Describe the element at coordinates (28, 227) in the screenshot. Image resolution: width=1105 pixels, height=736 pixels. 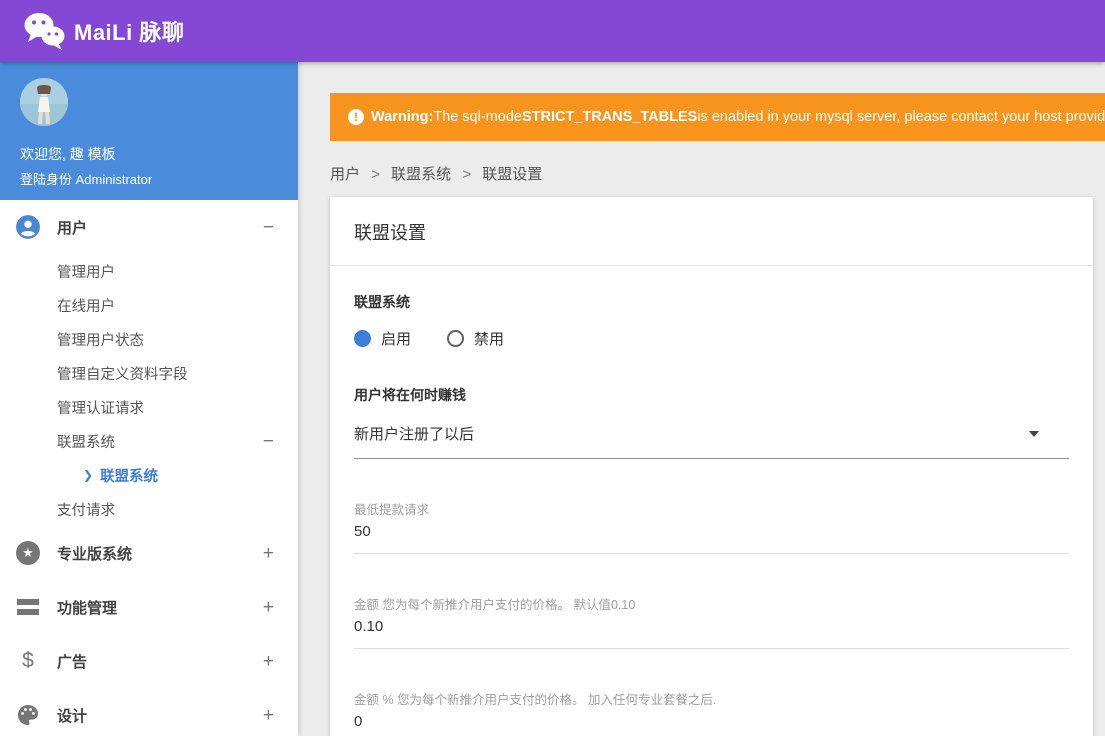
I see `user-circle-icon` at that location.